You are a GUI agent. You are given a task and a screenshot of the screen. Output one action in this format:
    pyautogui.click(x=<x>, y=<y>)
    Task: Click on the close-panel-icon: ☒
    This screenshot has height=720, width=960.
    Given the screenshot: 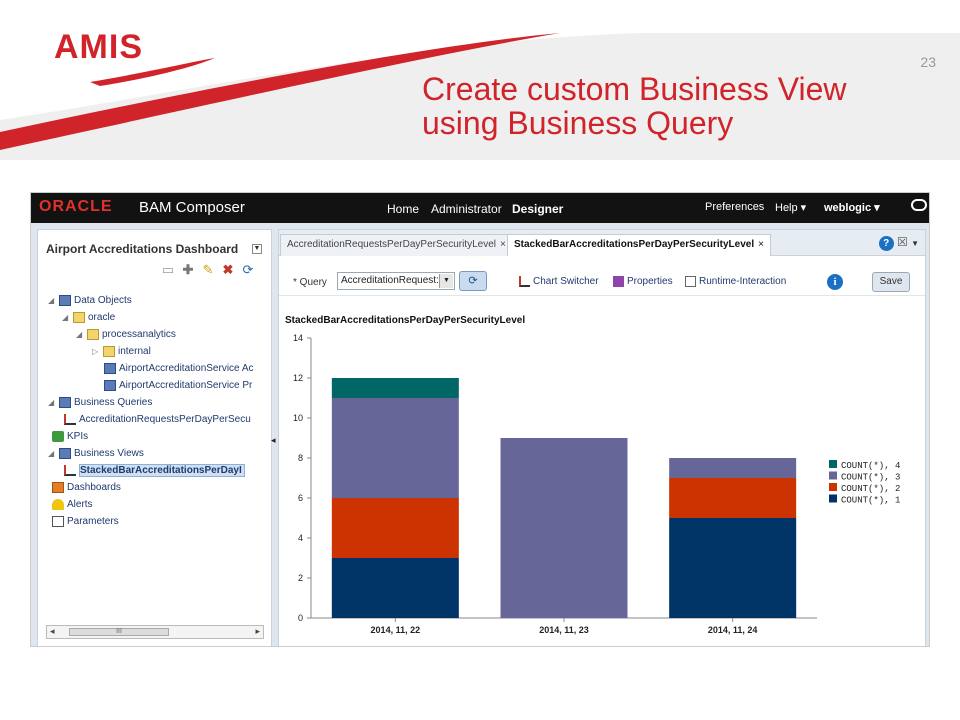 What is the action you would take?
    pyautogui.click(x=902, y=242)
    